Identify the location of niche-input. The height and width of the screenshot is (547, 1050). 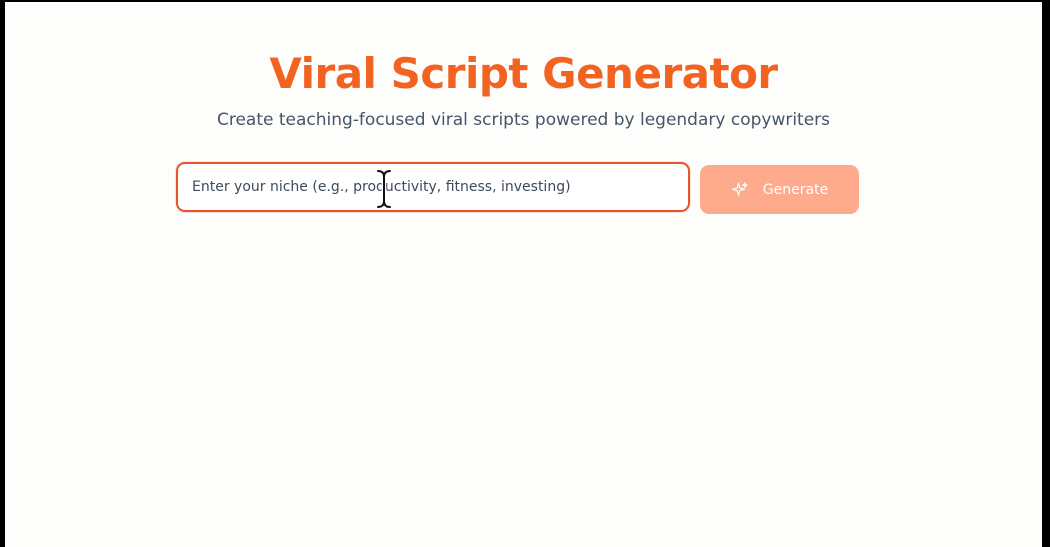
(433, 187).